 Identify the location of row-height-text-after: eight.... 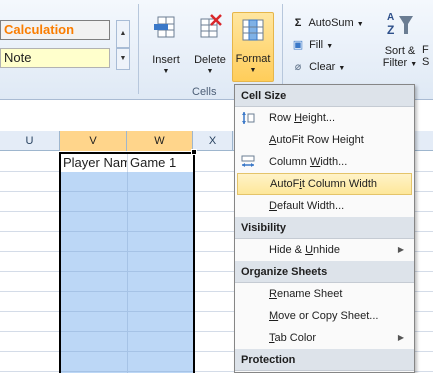
(319, 118).